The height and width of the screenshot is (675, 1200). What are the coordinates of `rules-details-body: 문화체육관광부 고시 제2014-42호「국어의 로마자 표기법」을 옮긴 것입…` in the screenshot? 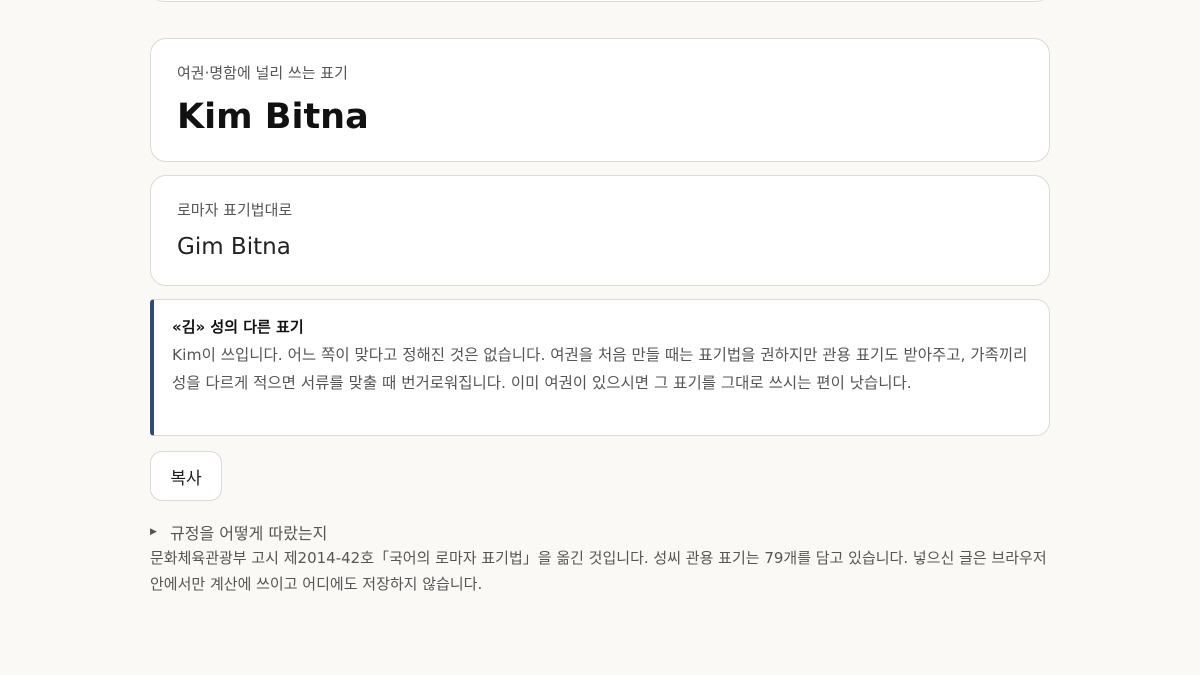 It's located at (598, 571).